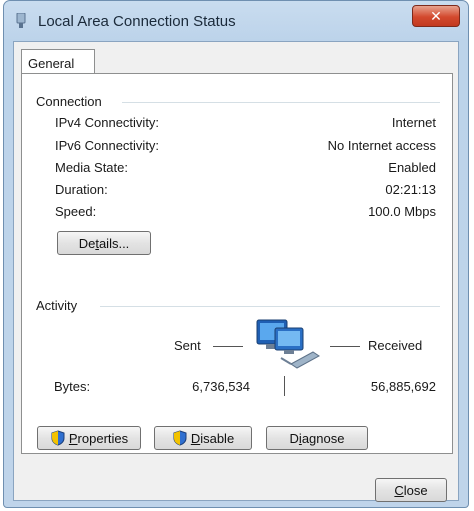  Describe the element at coordinates (288, 344) in the screenshot. I see `network-computers-icon` at that location.